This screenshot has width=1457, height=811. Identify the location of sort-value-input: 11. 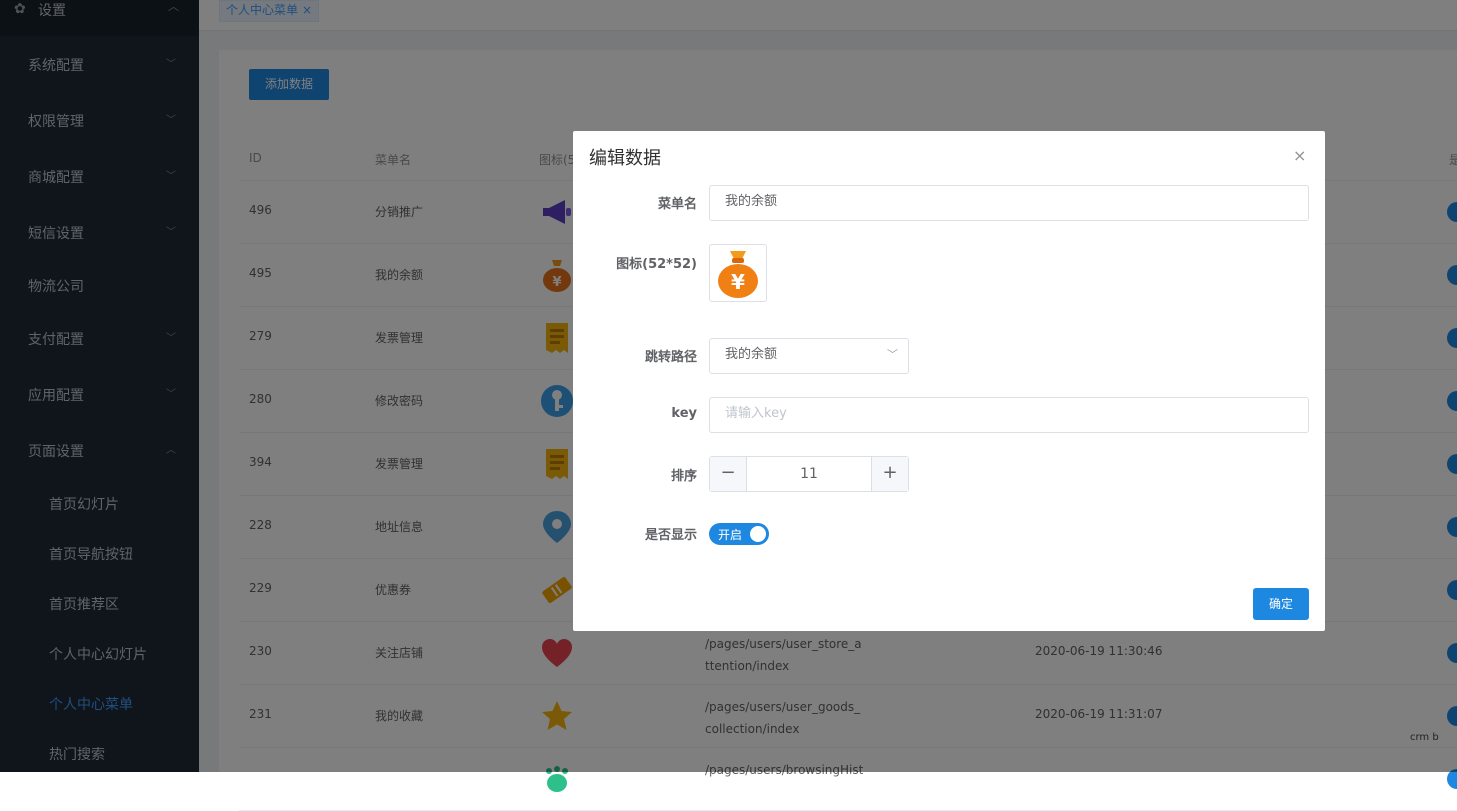
(809, 474).